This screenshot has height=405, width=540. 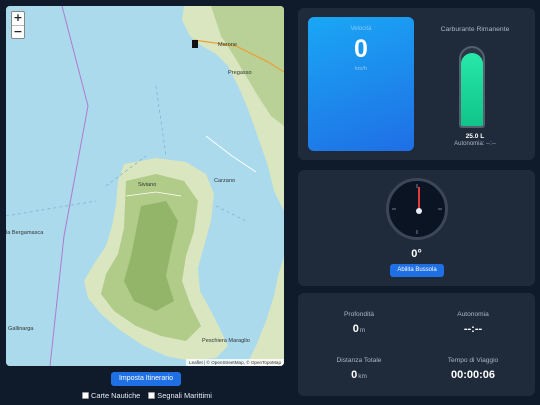 I want to click on travel-time-label: Tempo di Viaggio, so click(x=473, y=360).